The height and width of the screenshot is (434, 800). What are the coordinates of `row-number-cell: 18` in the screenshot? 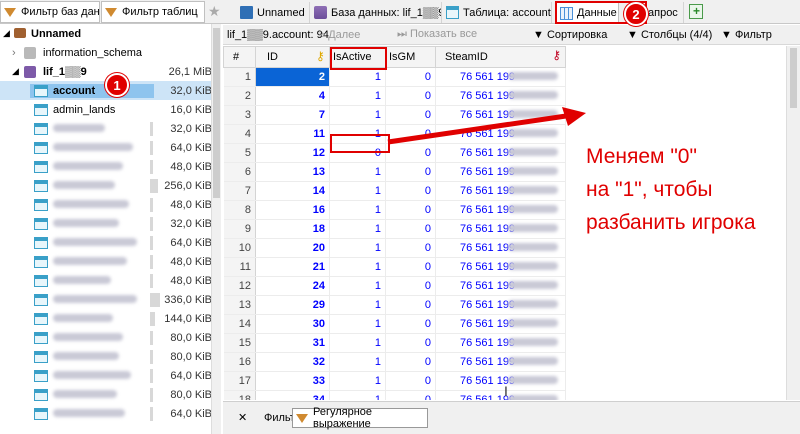 It's located at (239, 395).